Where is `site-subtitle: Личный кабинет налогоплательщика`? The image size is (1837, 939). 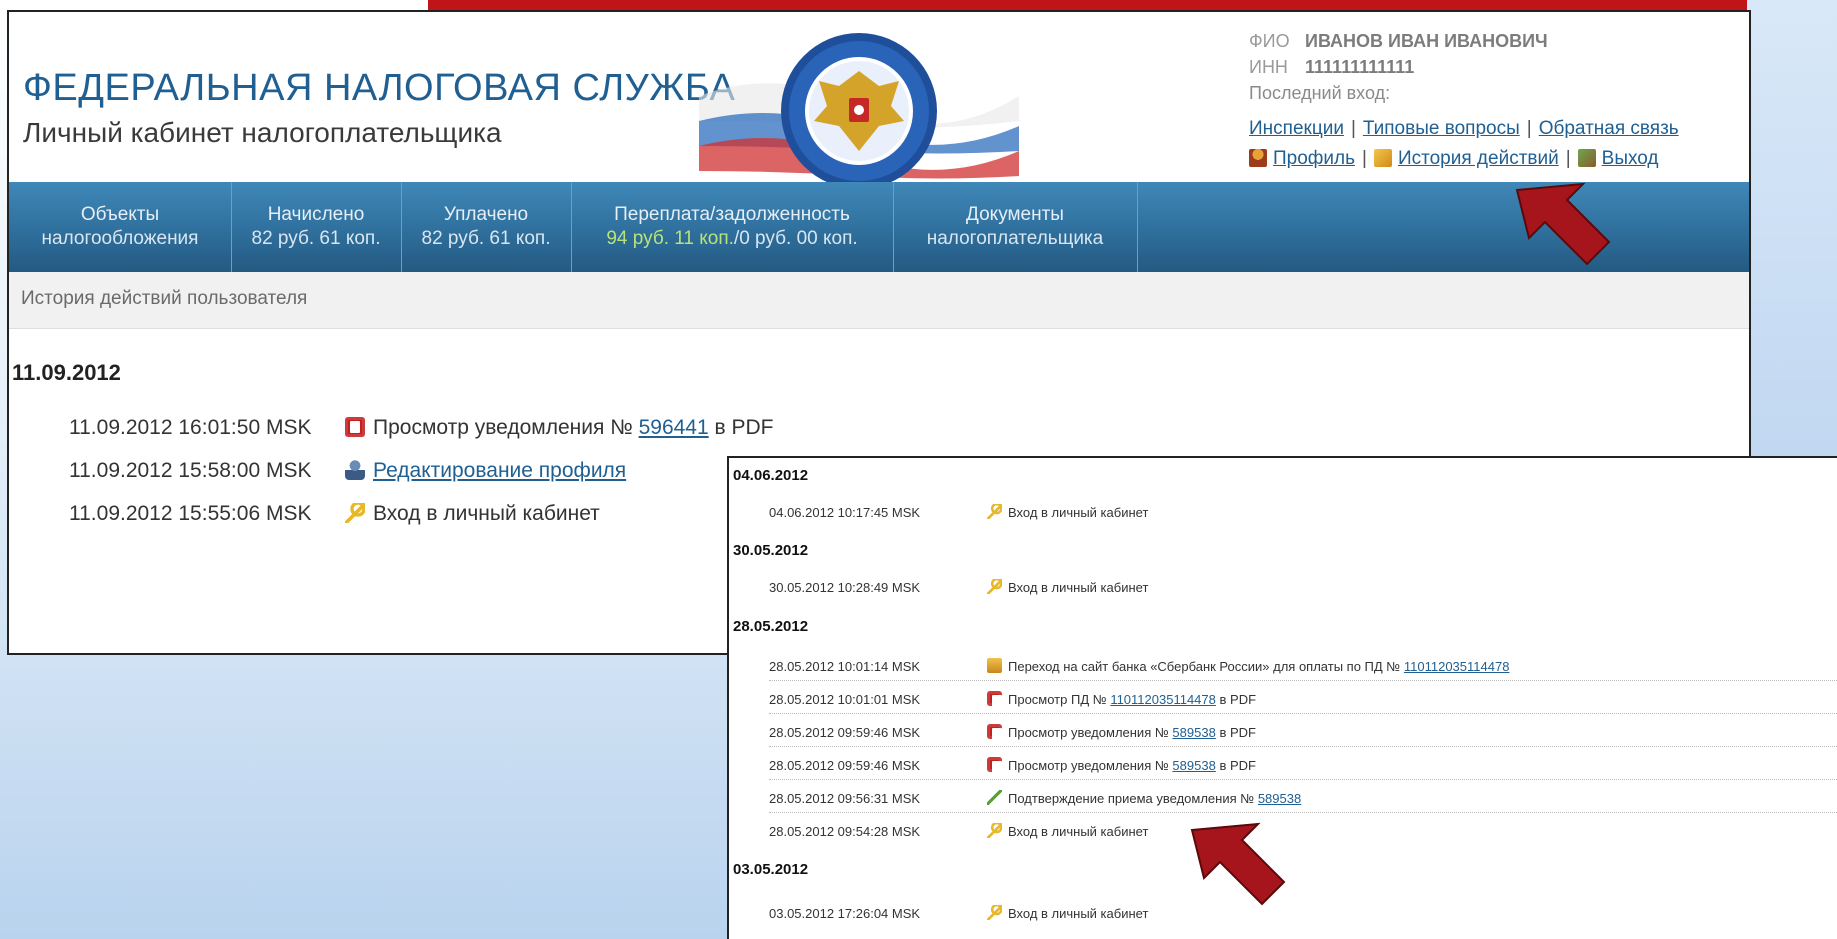 site-subtitle: Личный кабинет налогоплательщика is located at coordinates (262, 132).